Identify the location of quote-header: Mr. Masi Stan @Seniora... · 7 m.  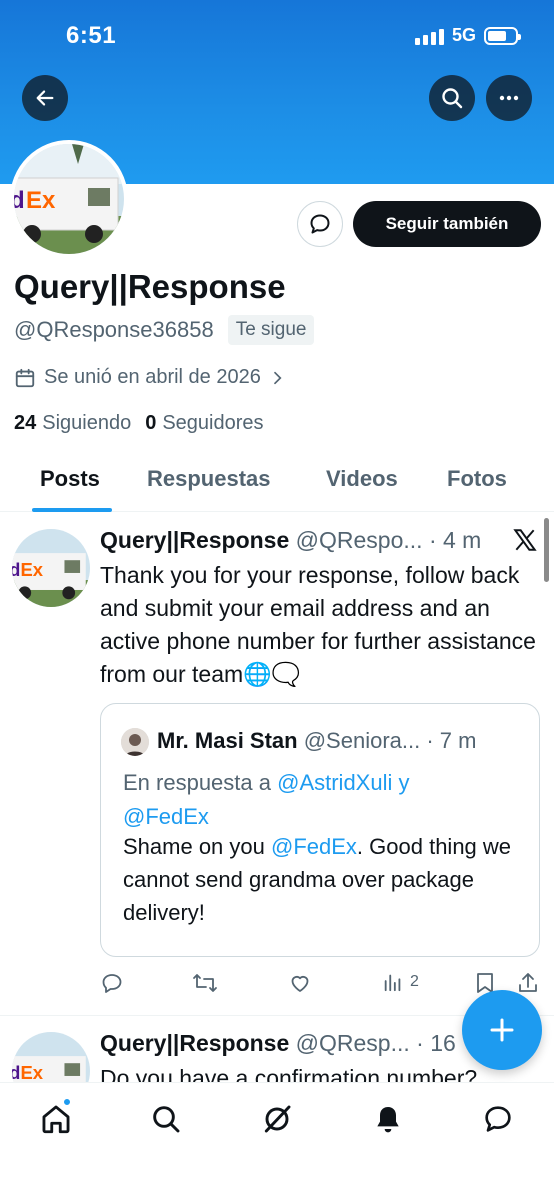
(316, 741).